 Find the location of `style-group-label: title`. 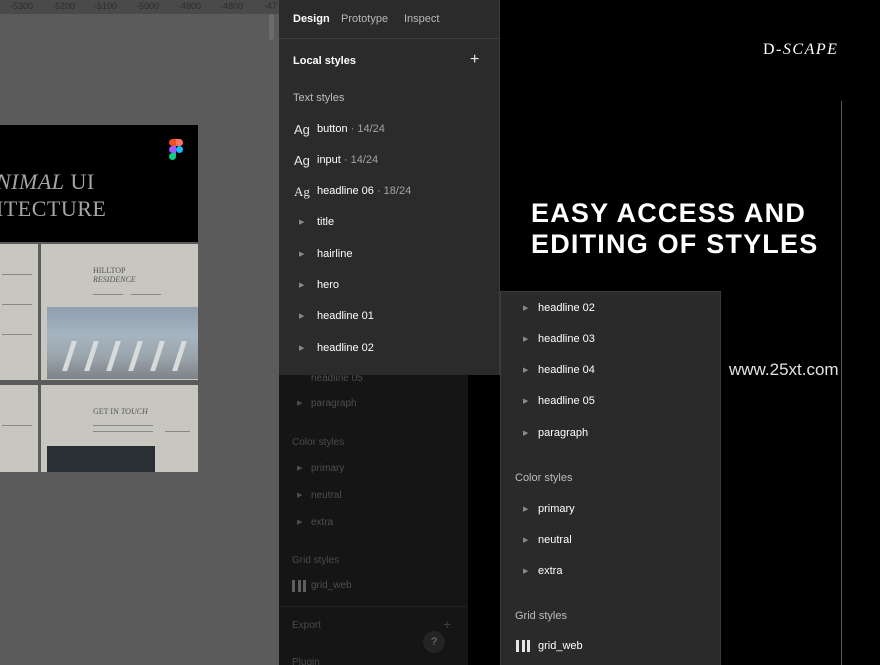

style-group-label: title is located at coordinates (326, 222).